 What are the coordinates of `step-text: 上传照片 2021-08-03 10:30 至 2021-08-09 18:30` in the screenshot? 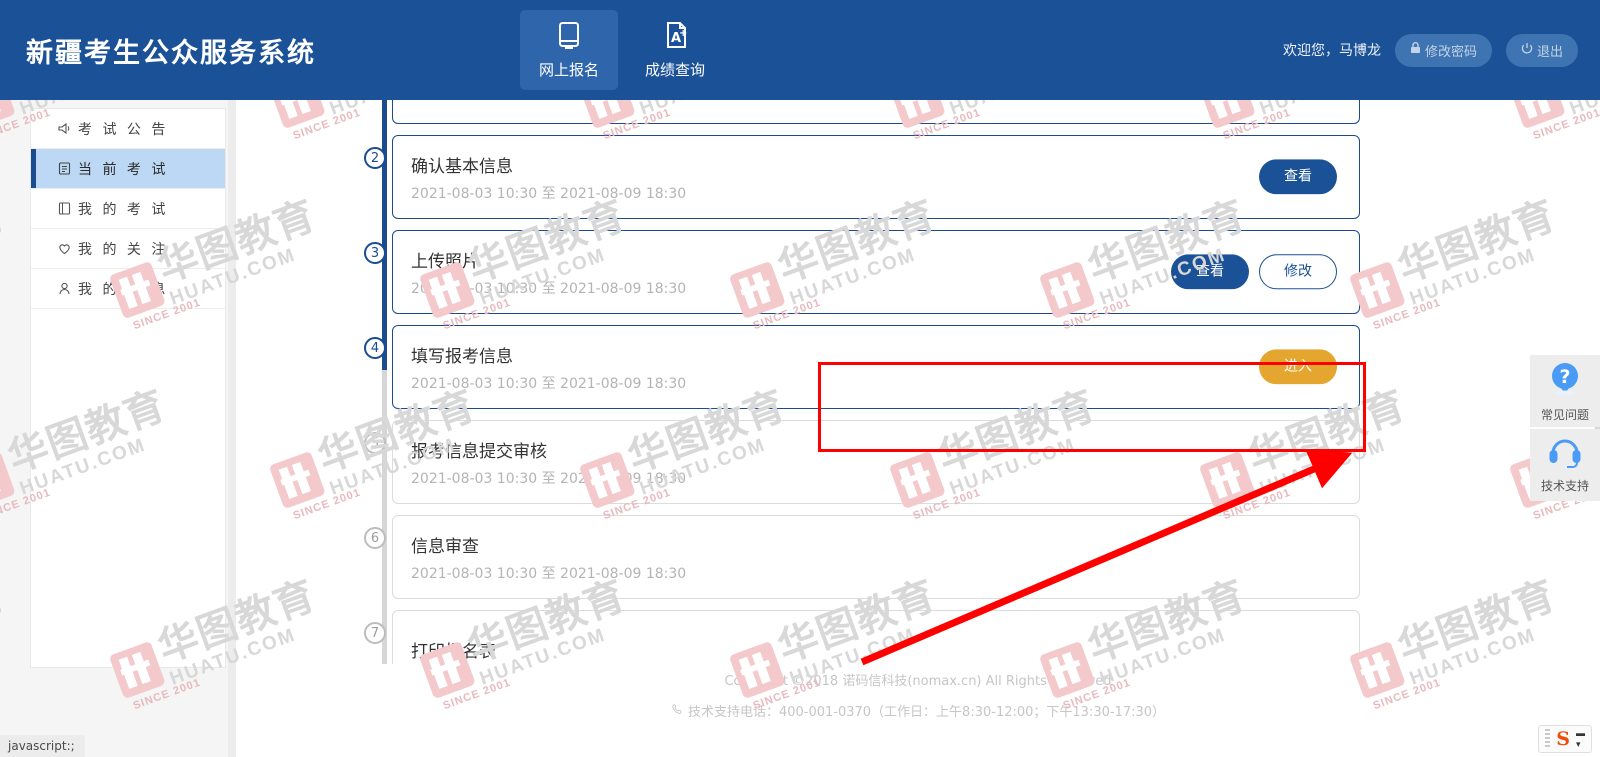 It's located at (539, 272).